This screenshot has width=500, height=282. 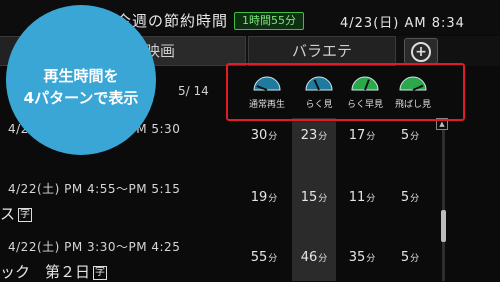 I want to click on playback-time-value: 30, so click(x=259, y=135).